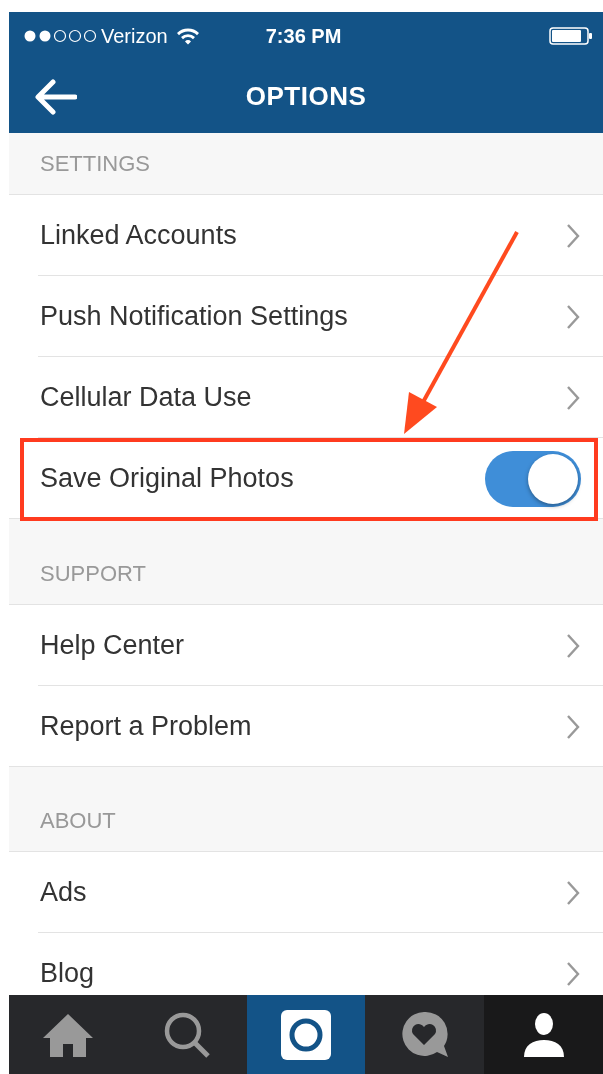 The height and width of the screenshot is (1074, 603). What do you see at coordinates (303, 36) in the screenshot?
I see `time-text: 7:36 PM` at bounding box center [303, 36].